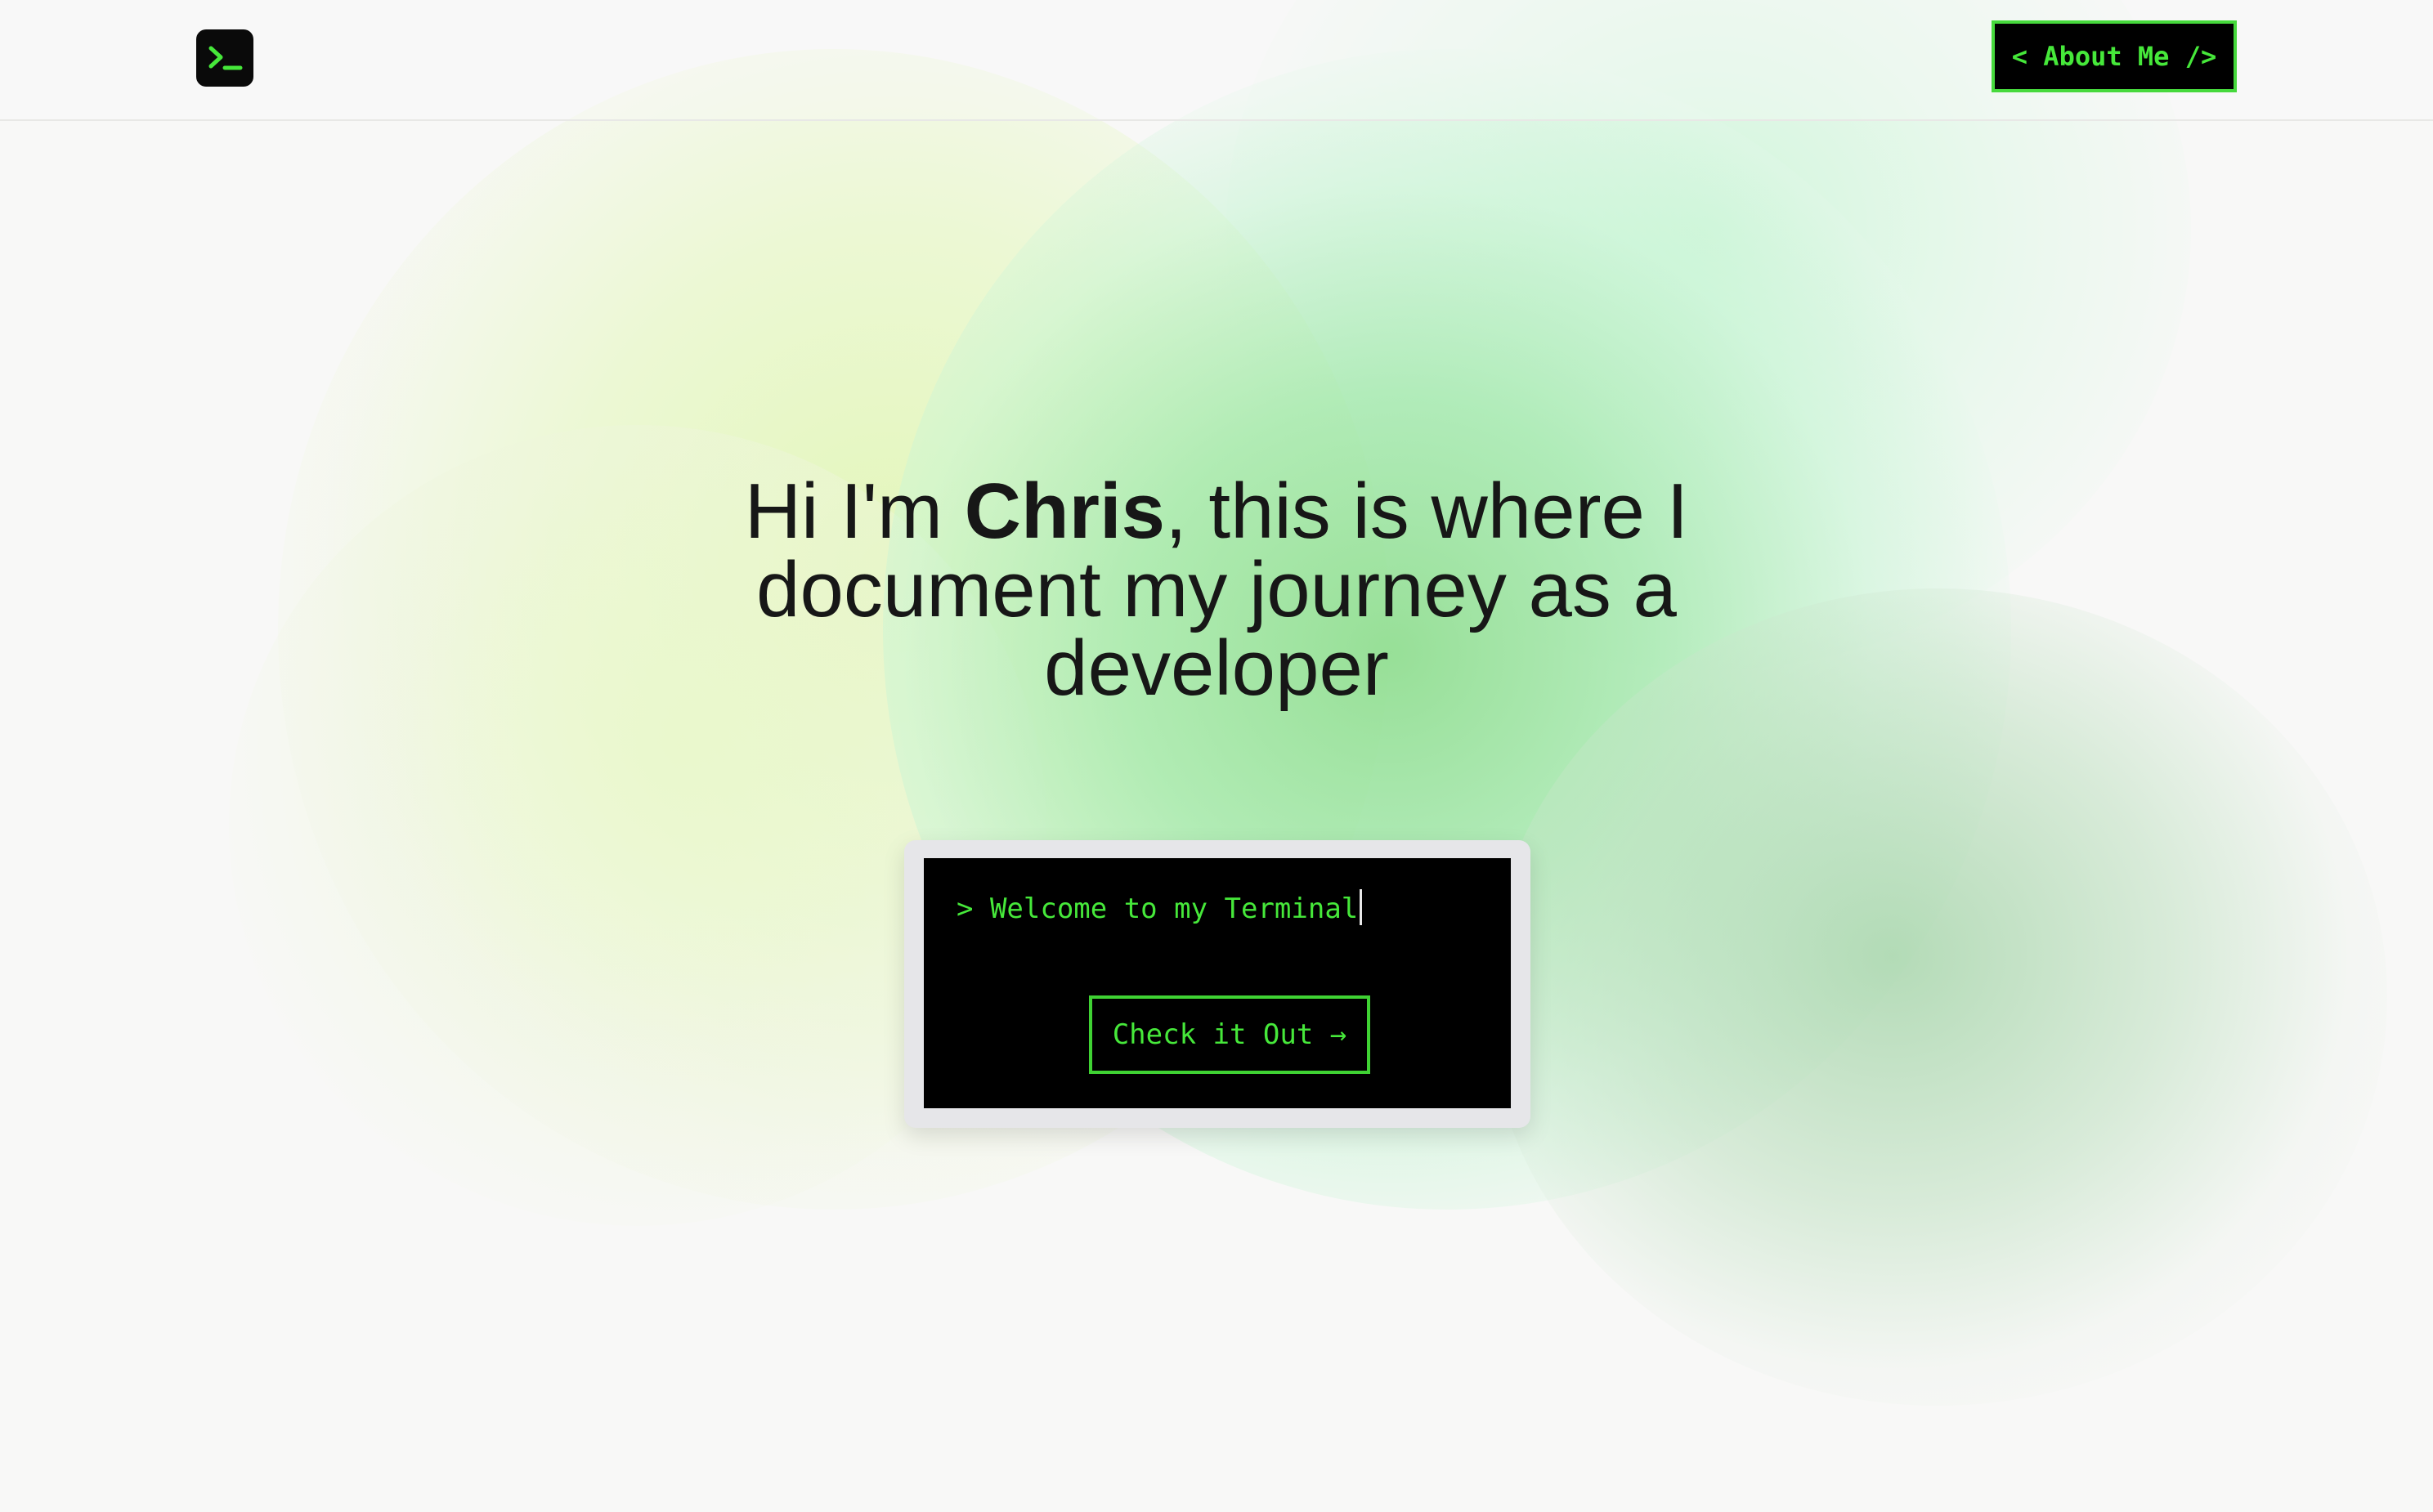 The height and width of the screenshot is (1512, 2433). I want to click on site-logo, so click(224, 58).